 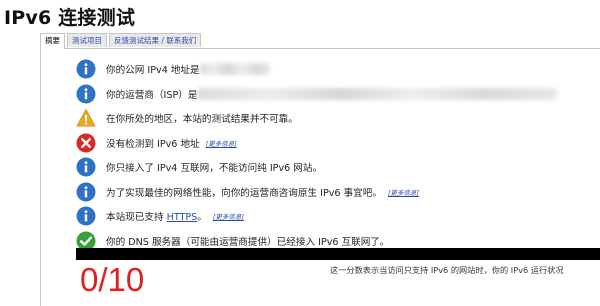 What do you see at coordinates (152, 95) in the screenshot?
I see `result-text: 你的运营商（ISP）是` at bounding box center [152, 95].